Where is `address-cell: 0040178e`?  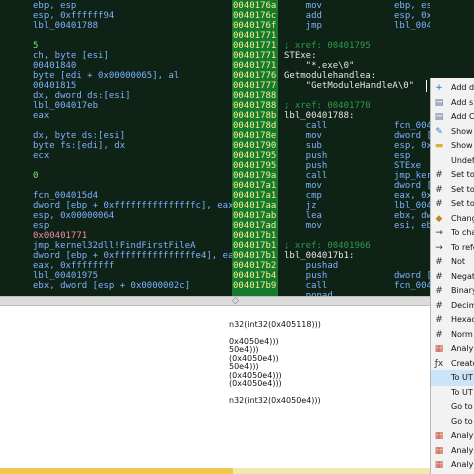
address-cell: 0040178e is located at coordinates (255, 136).